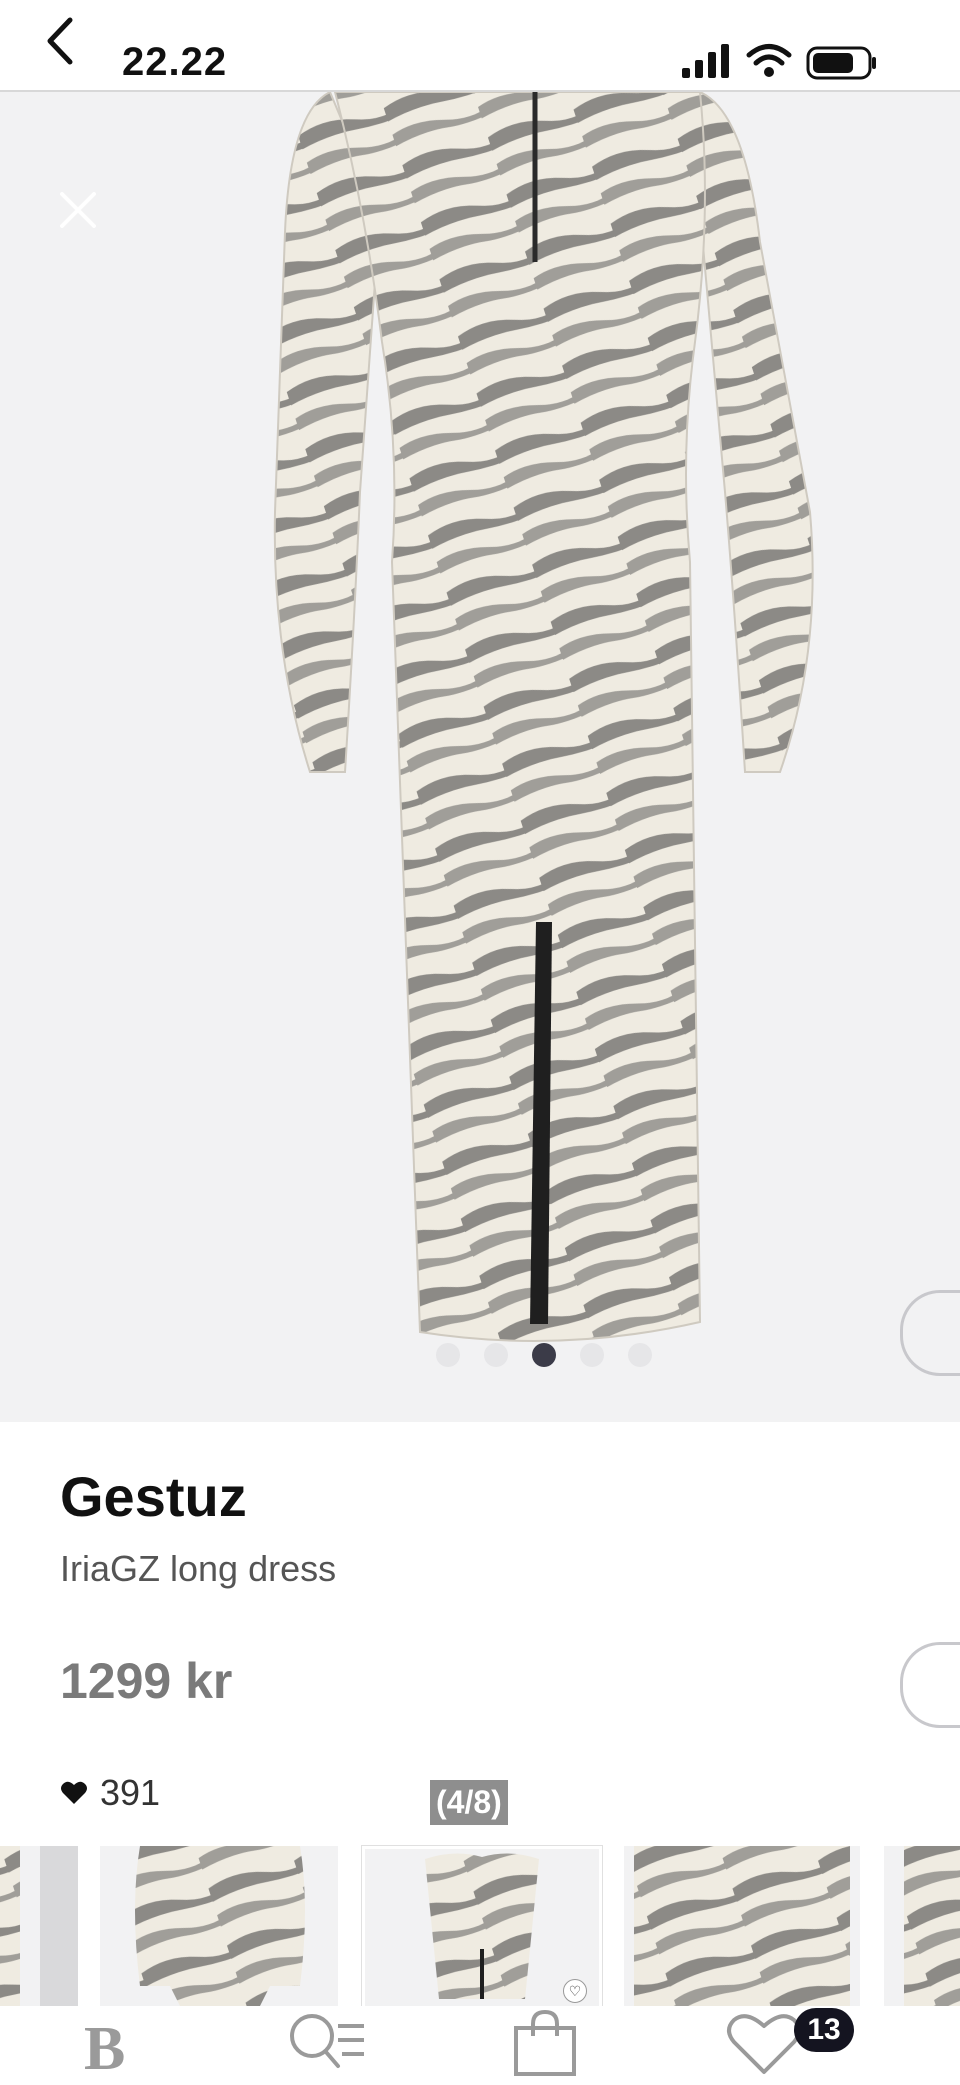 This screenshot has width=960, height=2085. Describe the element at coordinates (175, 62) in the screenshot. I see `status-time: 22.22` at that location.